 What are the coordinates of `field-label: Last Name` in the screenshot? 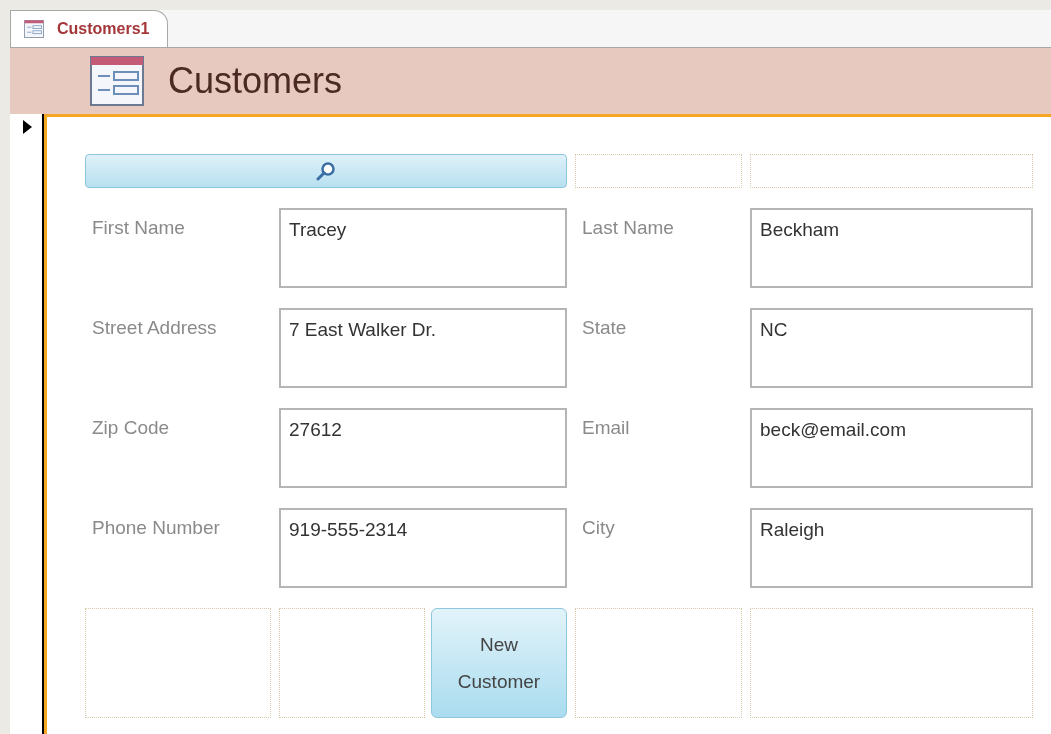 It's located at (628, 228).